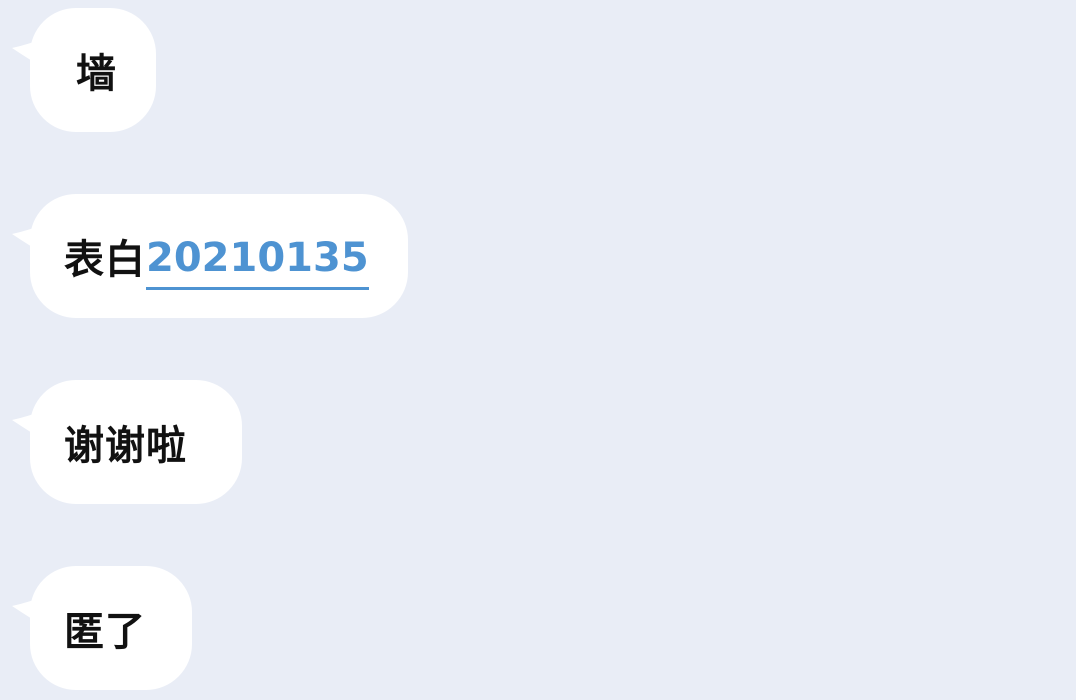  I want to click on message-text: 谢谢啦, so click(125, 446).